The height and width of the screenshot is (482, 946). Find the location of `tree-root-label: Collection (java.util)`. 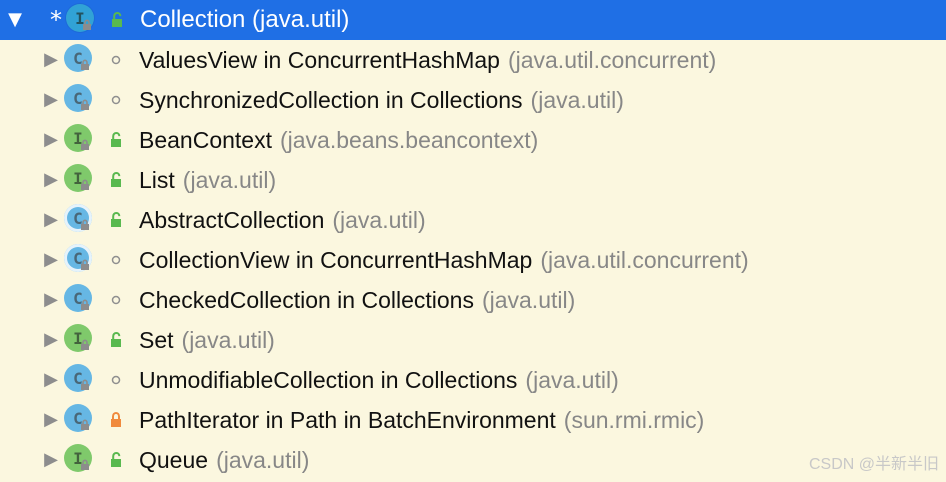

tree-root-label: Collection (java.util) is located at coordinates (245, 19).